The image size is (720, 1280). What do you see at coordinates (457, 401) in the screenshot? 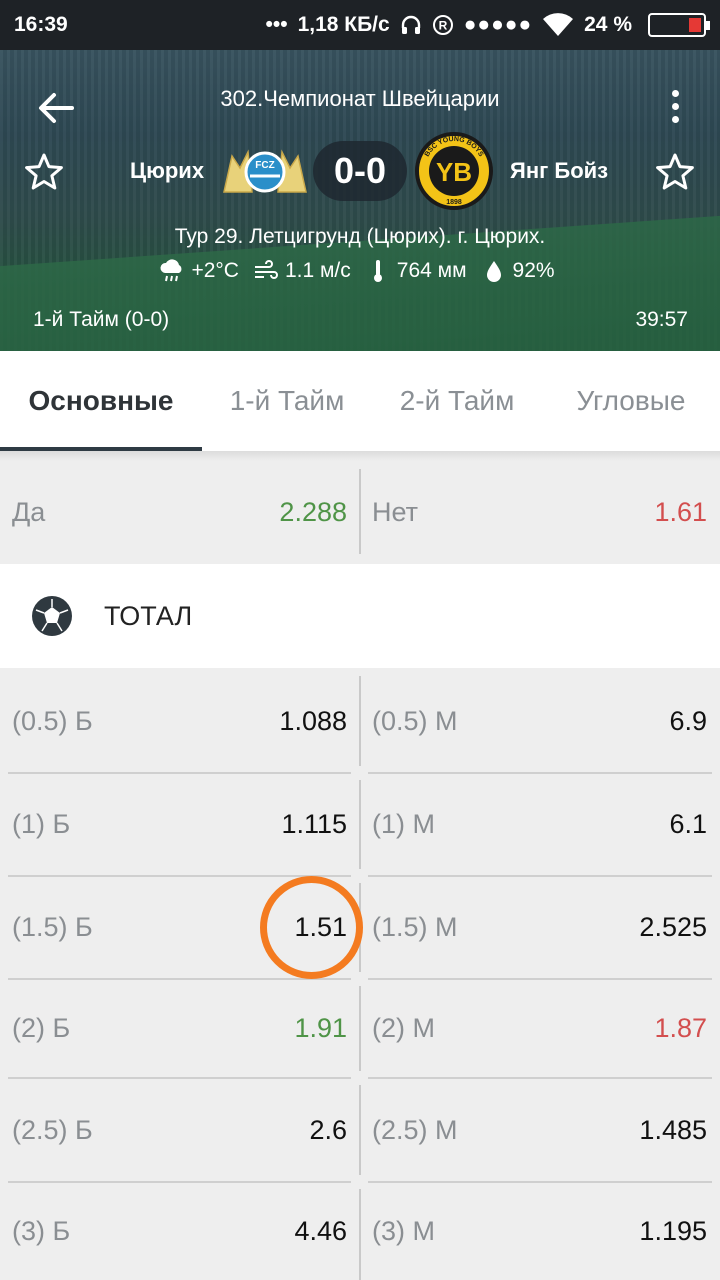
I see `tab-second-half: 2-й Тайм` at bounding box center [457, 401].